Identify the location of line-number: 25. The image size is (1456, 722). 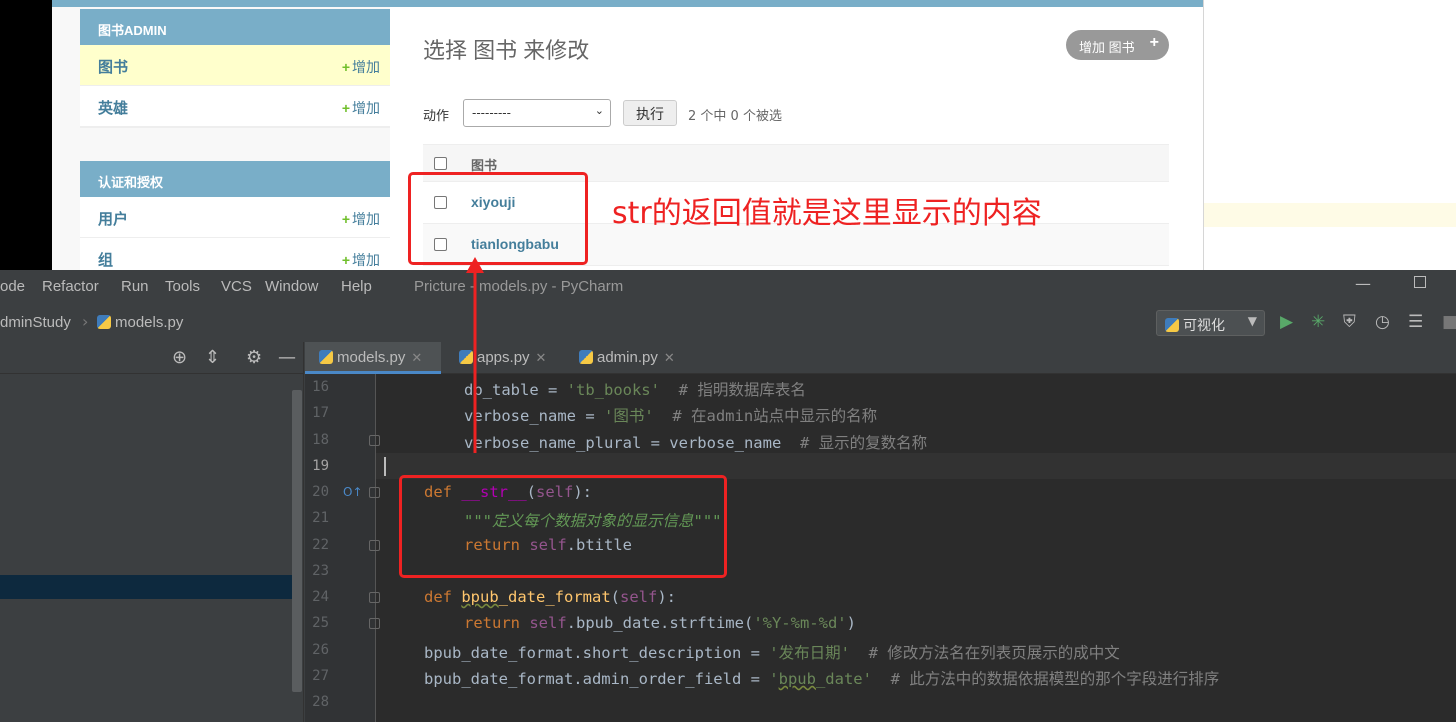
(320, 623).